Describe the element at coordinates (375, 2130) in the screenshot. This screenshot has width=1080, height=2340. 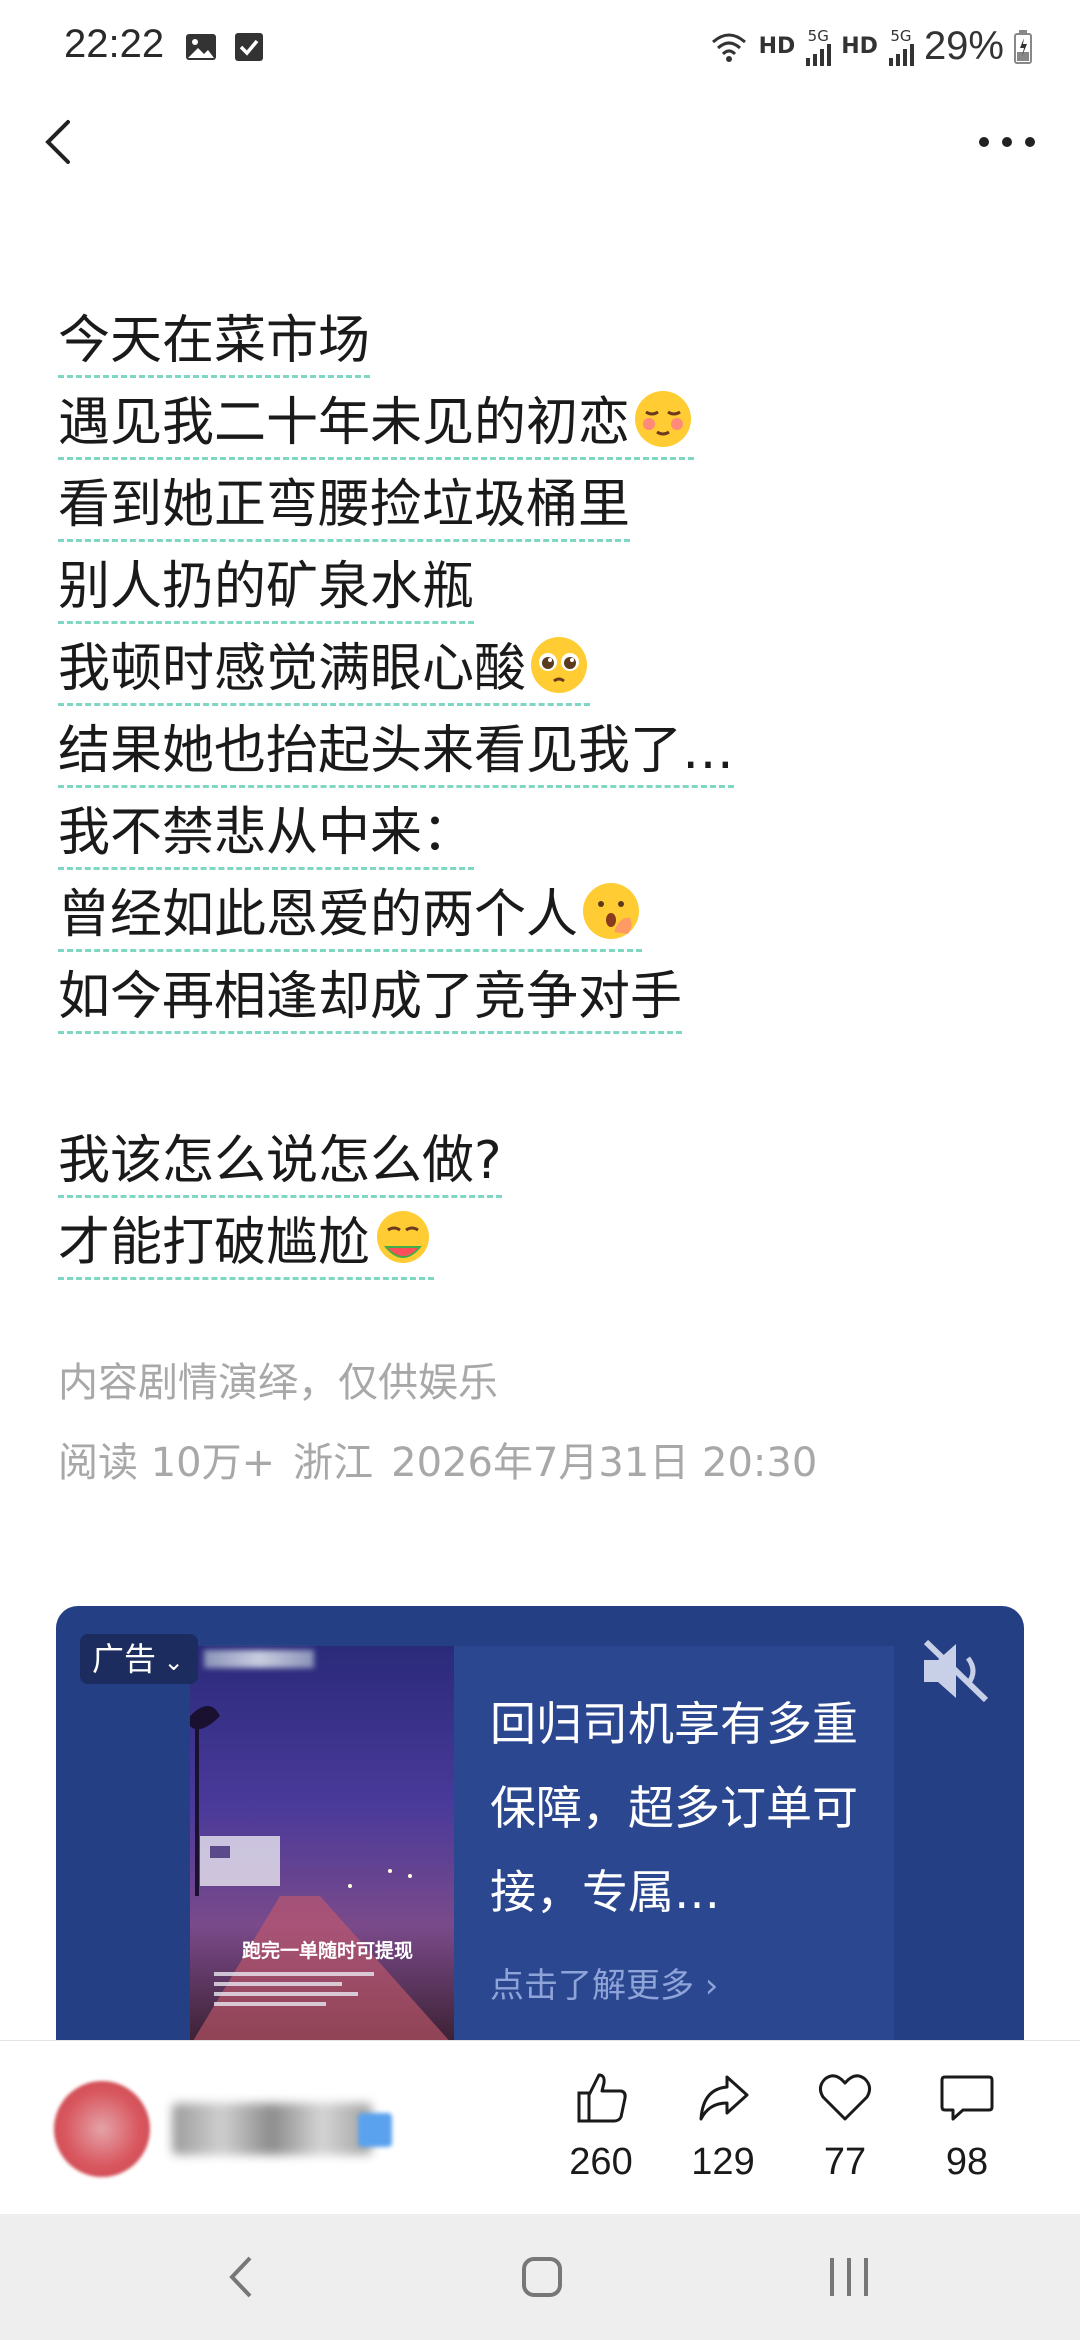
I see `verified-badge-icon` at that location.